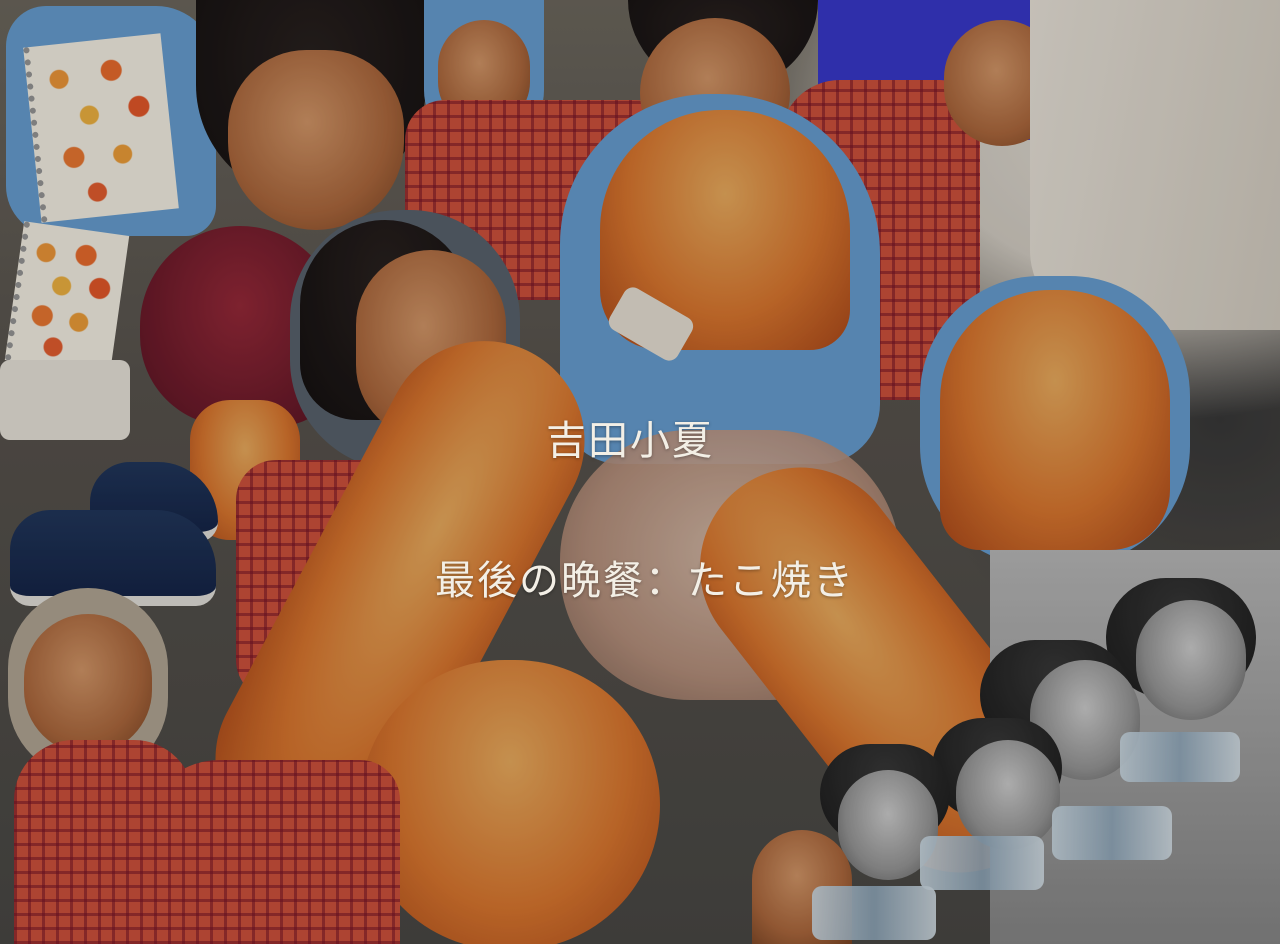 The width and height of the screenshot is (1280, 944). I want to click on collage-subtitle: 最後の晩餐：たこ焼き, so click(645, 581).